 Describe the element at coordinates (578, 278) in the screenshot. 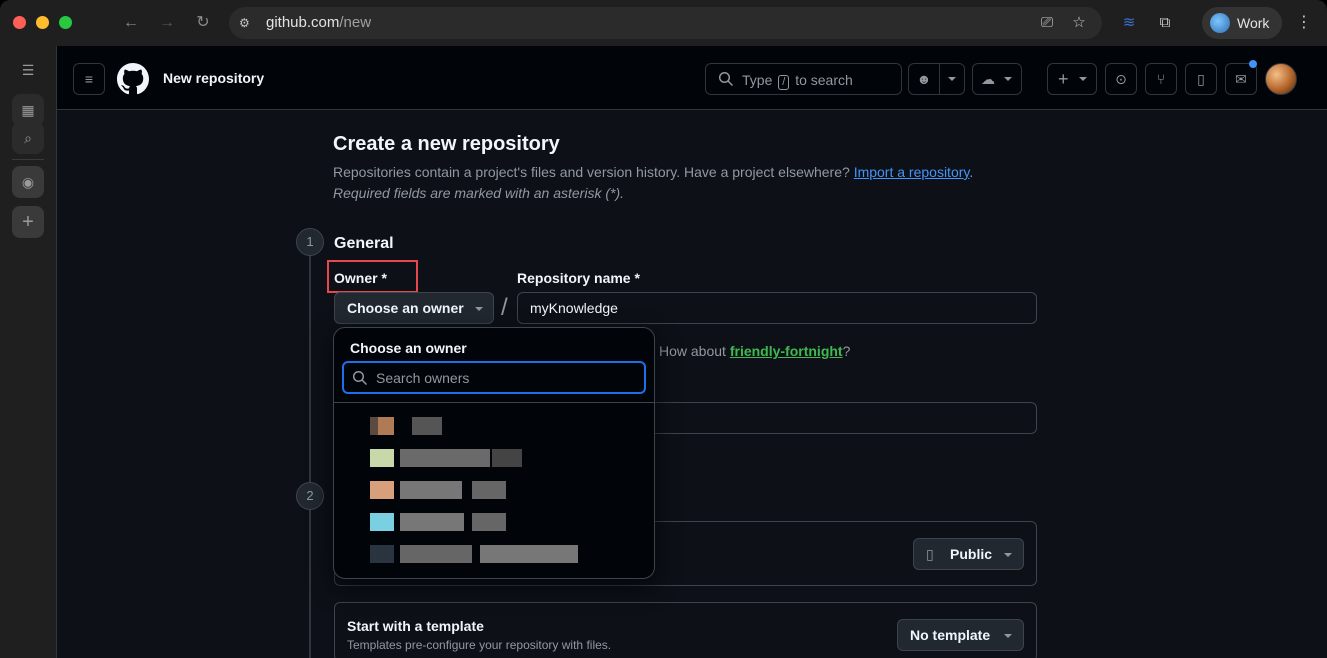

I see `repository-name-label: Repository name *` at that location.